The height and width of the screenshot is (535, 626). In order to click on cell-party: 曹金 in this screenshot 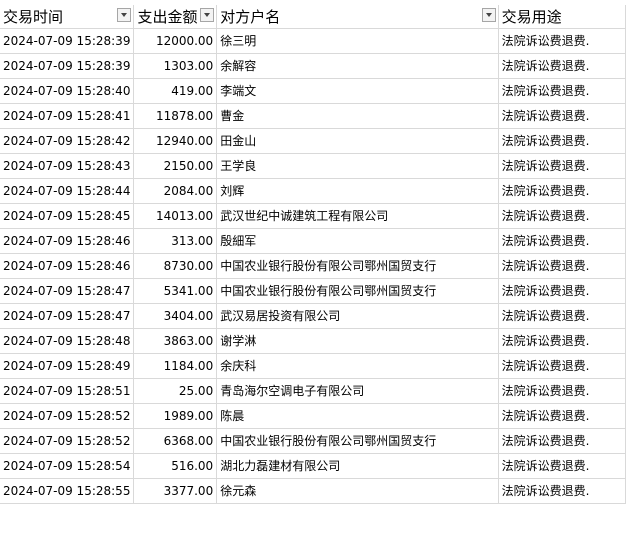, I will do `click(357, 116)`.